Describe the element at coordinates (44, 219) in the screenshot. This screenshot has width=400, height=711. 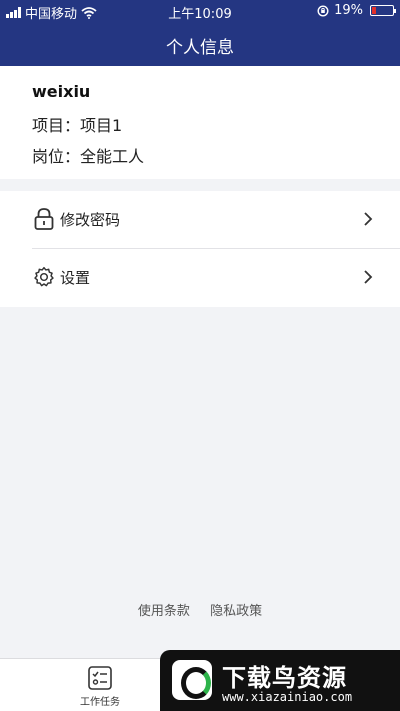
I see `lock-icon` at that location.